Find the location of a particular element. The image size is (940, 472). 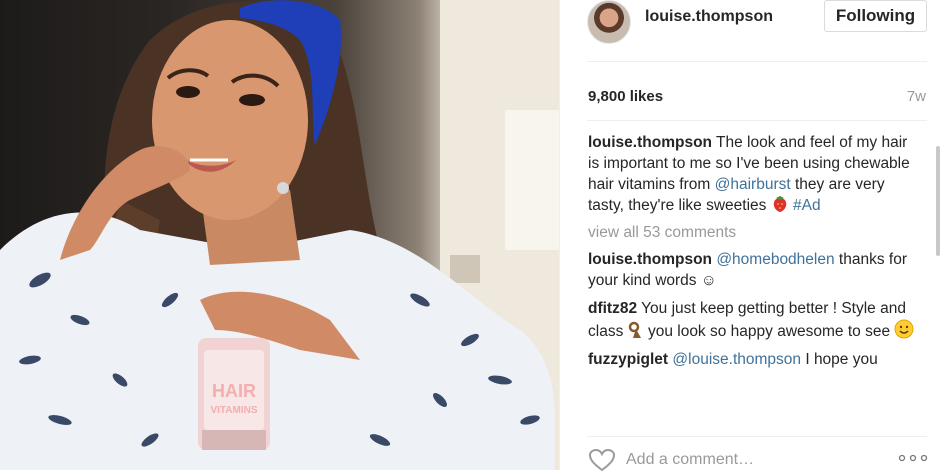

likes-count: 9,800 likes is located at coordinates (625, 96).